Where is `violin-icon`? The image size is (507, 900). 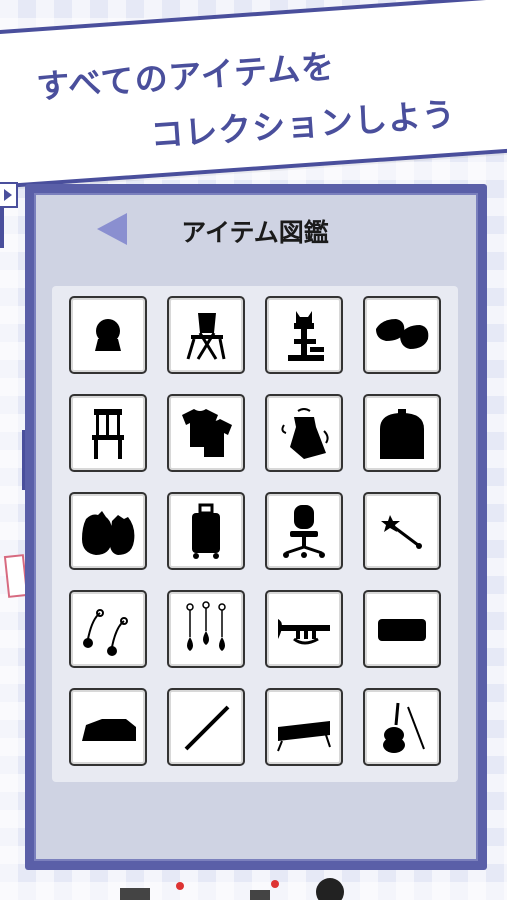
violin-icon is located at coordinates (404, 727).